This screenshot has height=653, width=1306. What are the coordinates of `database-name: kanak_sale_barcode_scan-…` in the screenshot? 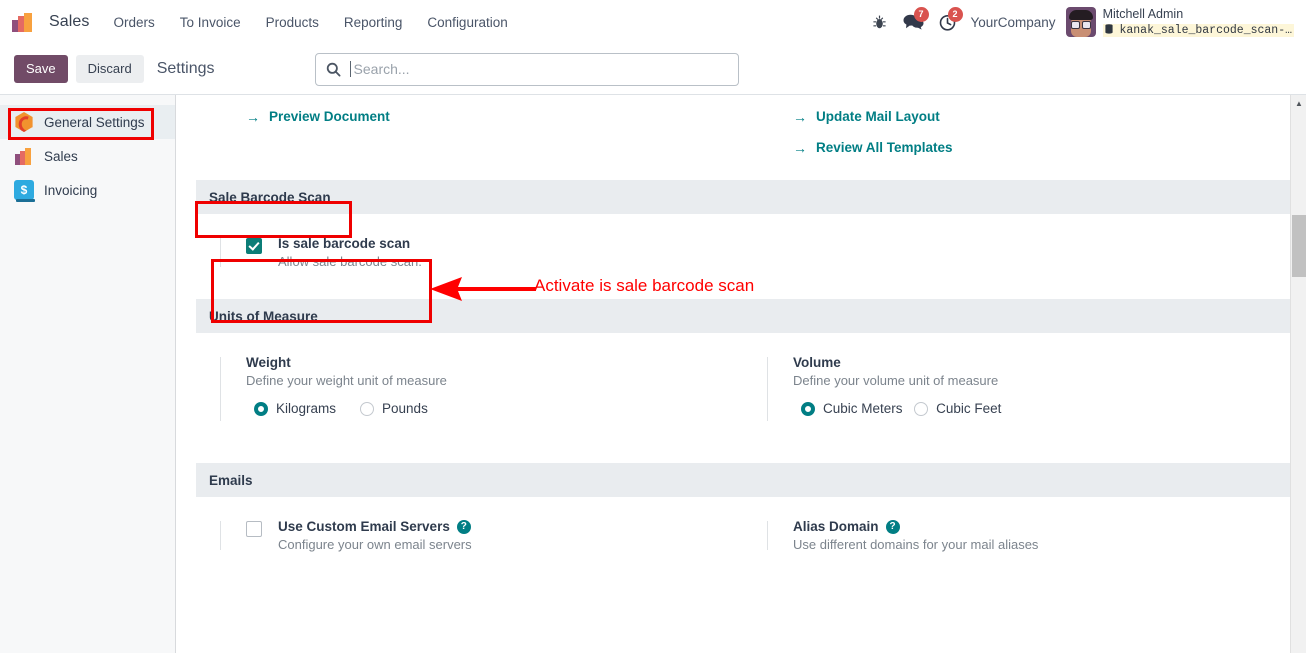 It's located at (1198, 30).